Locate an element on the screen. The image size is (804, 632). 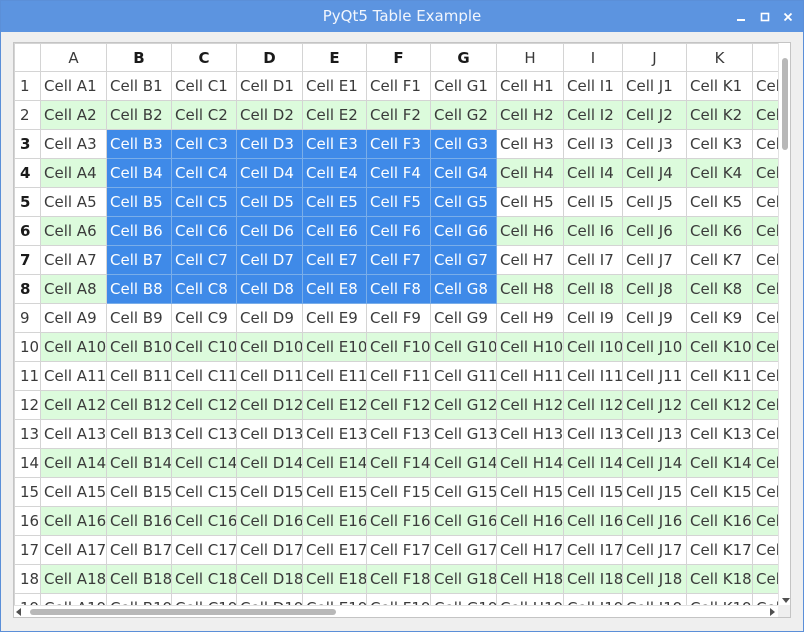
table-cell: Cell K13 is located at coordinates (719, 434).